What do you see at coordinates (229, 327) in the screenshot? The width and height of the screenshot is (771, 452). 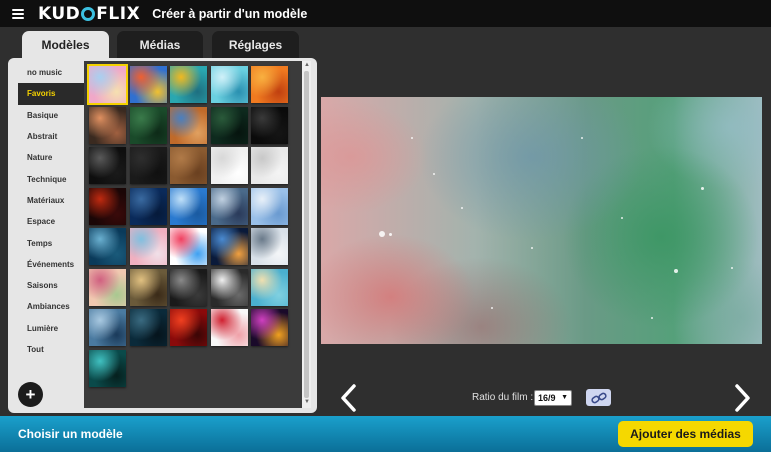 I see `template-thumb-red-hearts` at bounding box center [229, 327].